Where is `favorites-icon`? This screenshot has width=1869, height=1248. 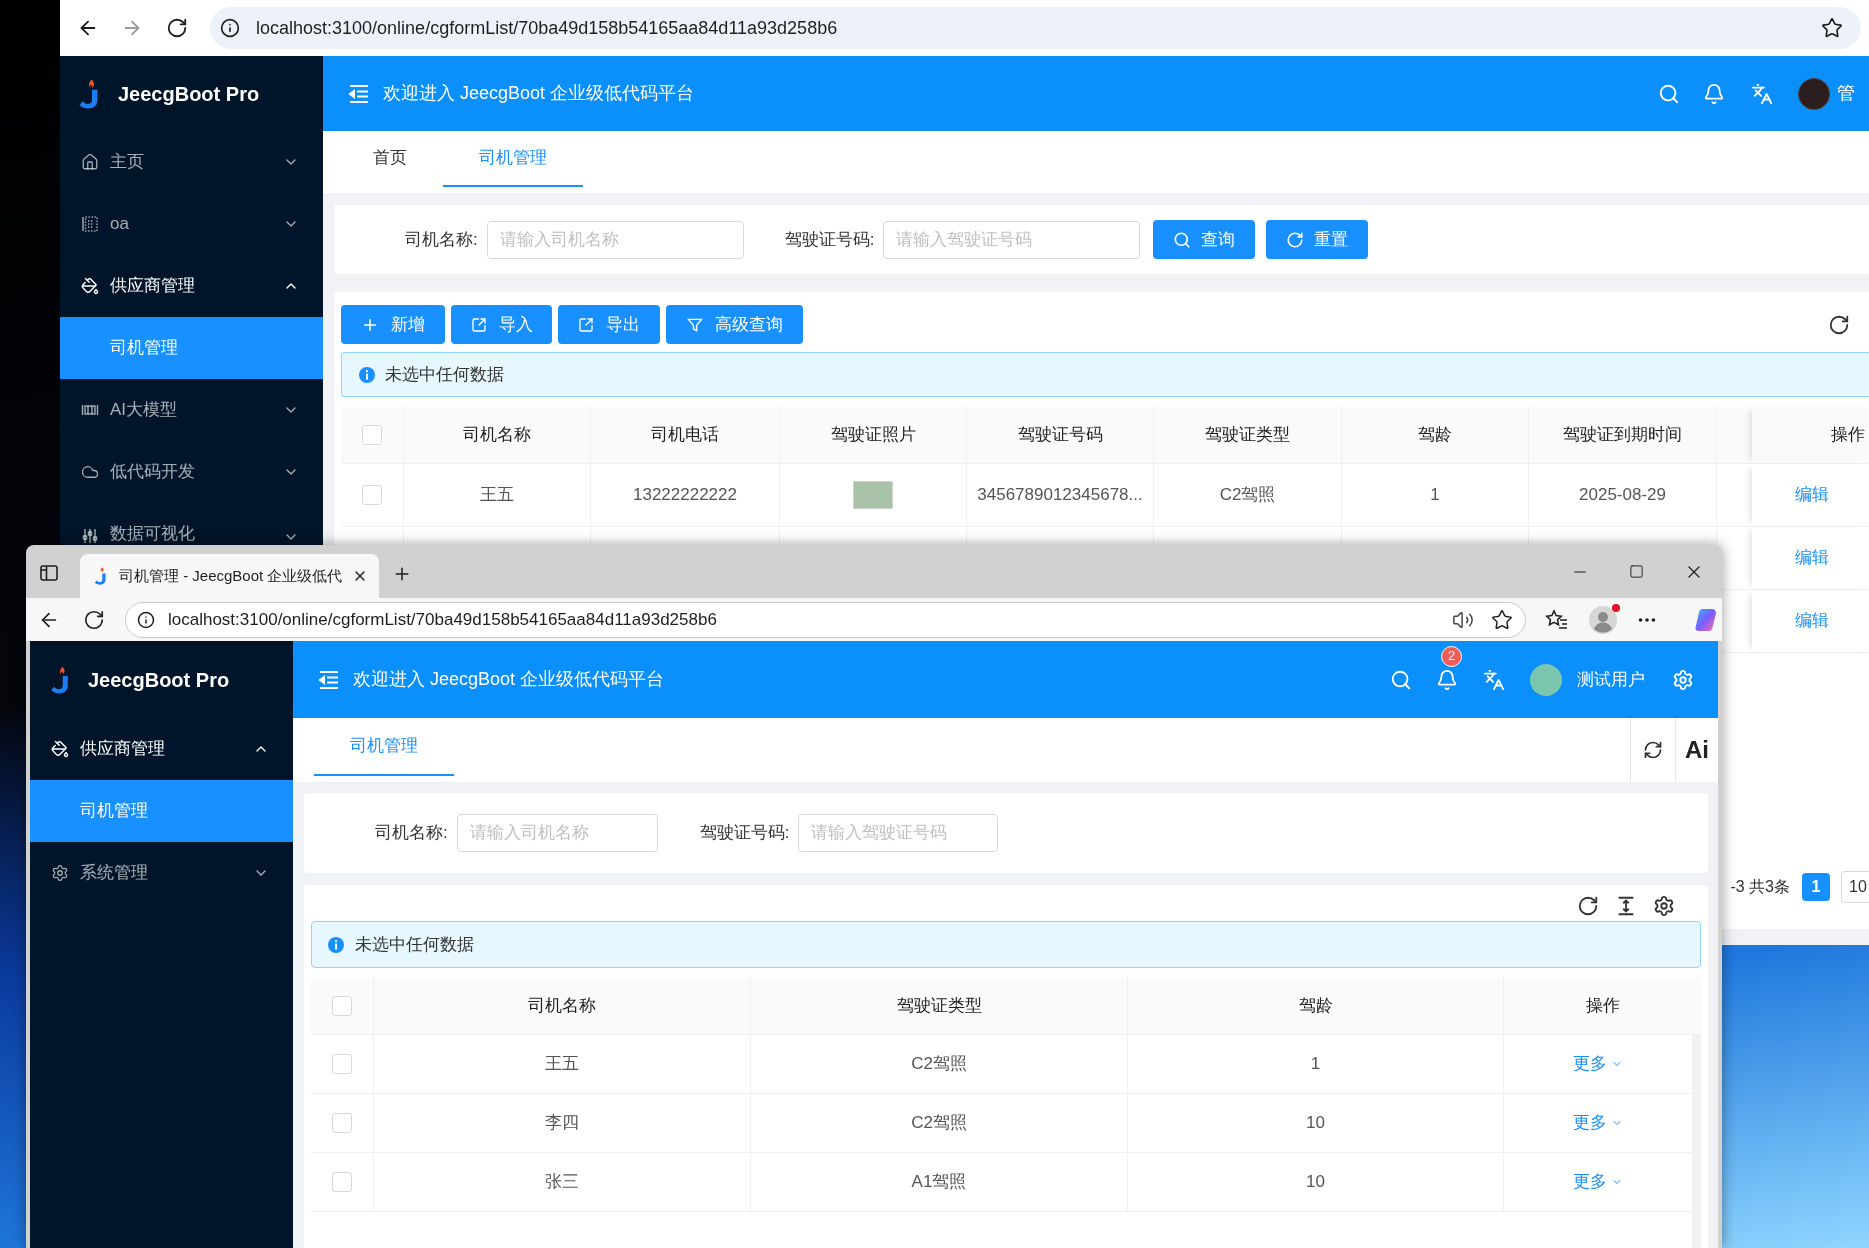
favorites-icon is located at coordinates (1557, 619).